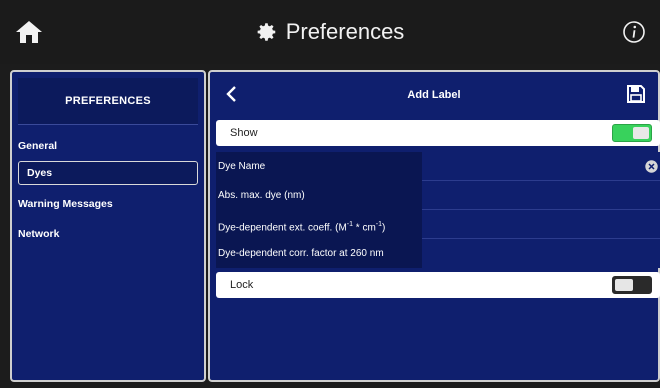  I want to click on field-row-ext-coeff: Dye-dependent ext. coeff. (M-1 * cm-1), so click(438, 224).